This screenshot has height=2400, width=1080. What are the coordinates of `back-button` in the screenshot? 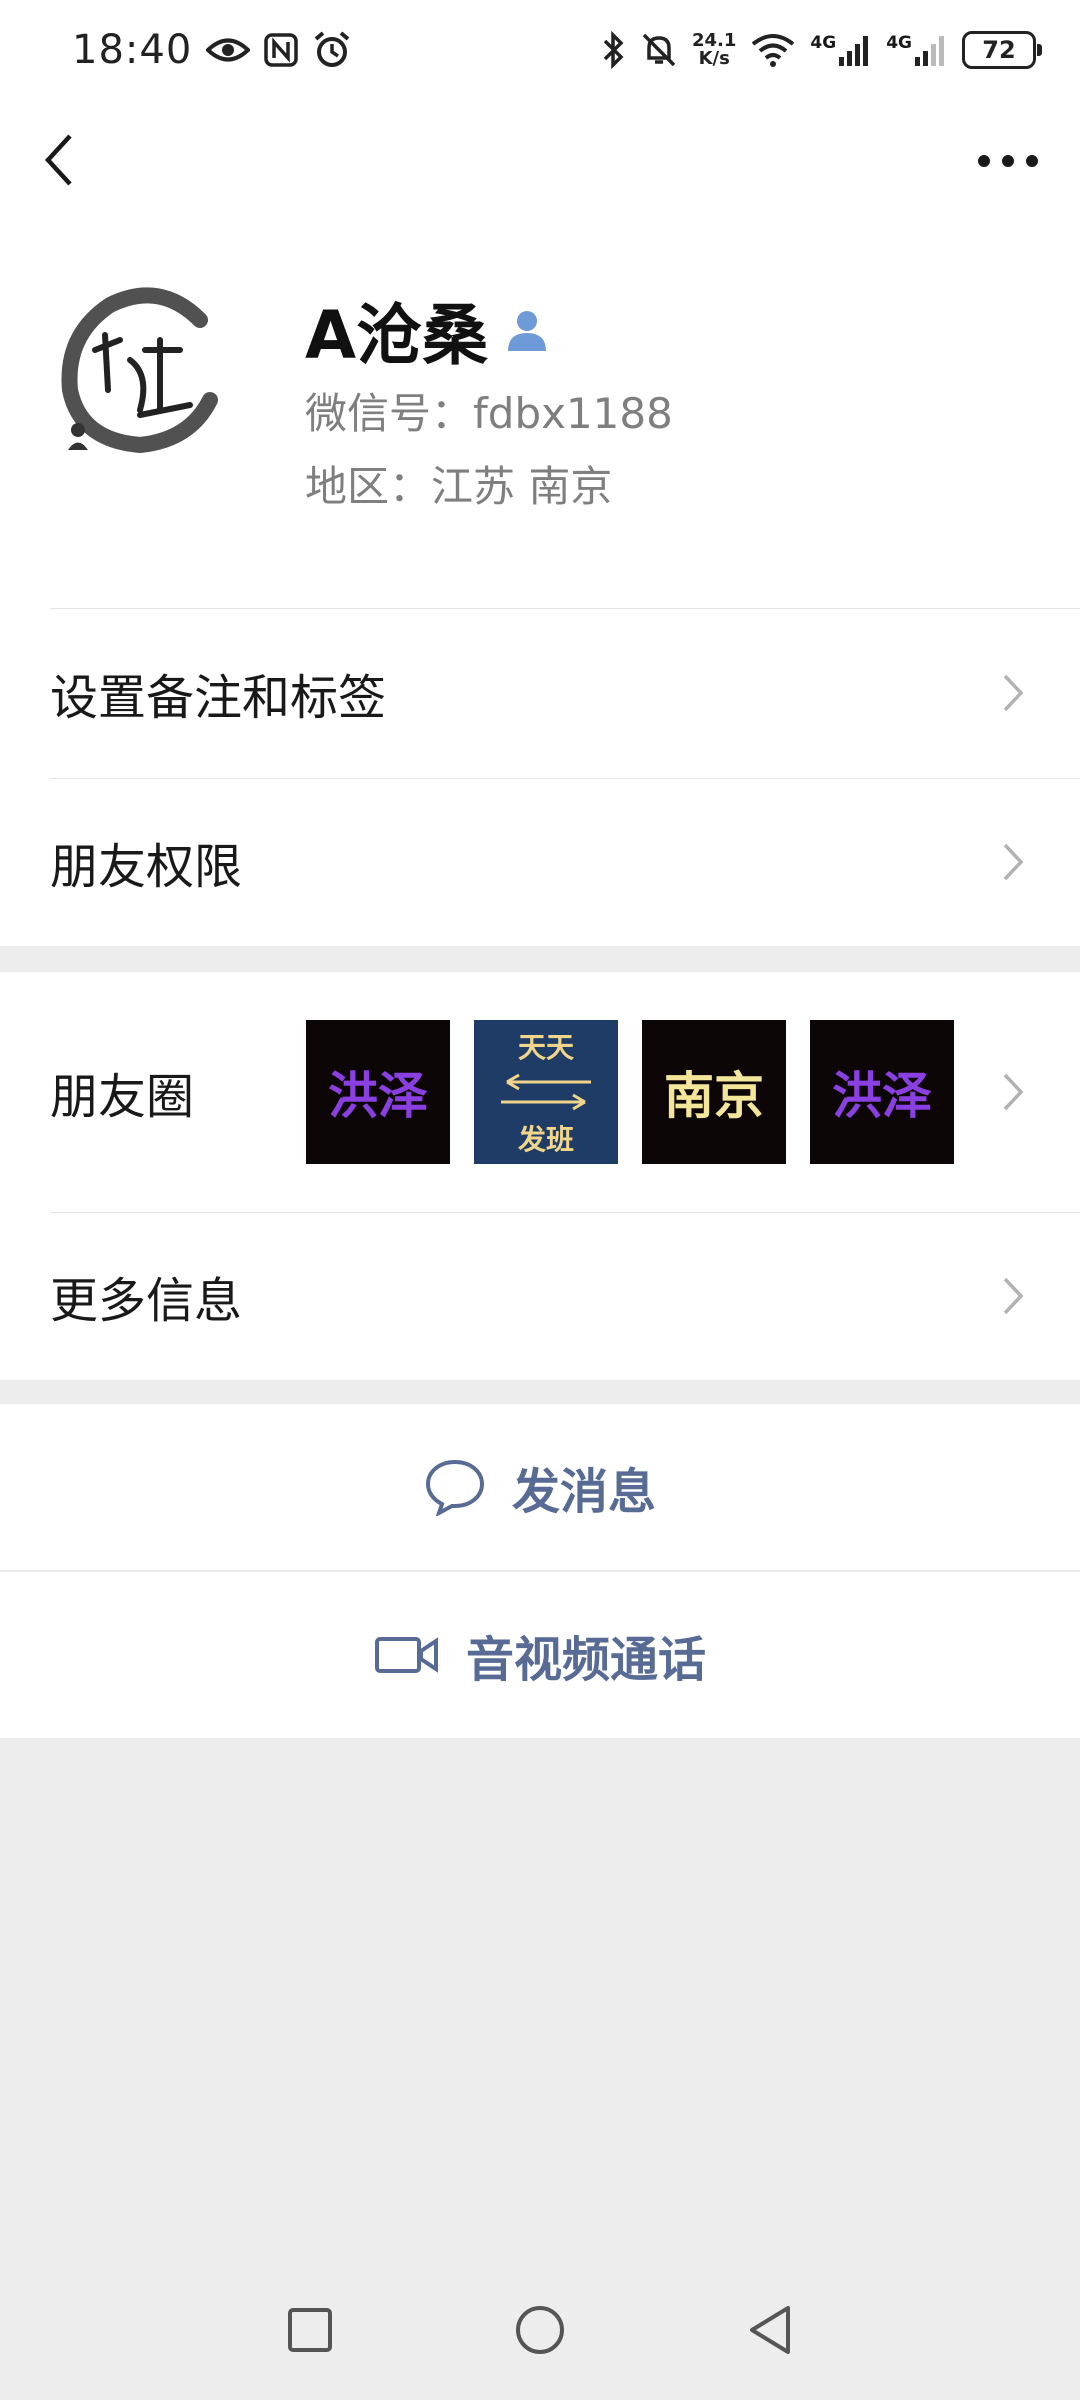 It's located at (61, 160).